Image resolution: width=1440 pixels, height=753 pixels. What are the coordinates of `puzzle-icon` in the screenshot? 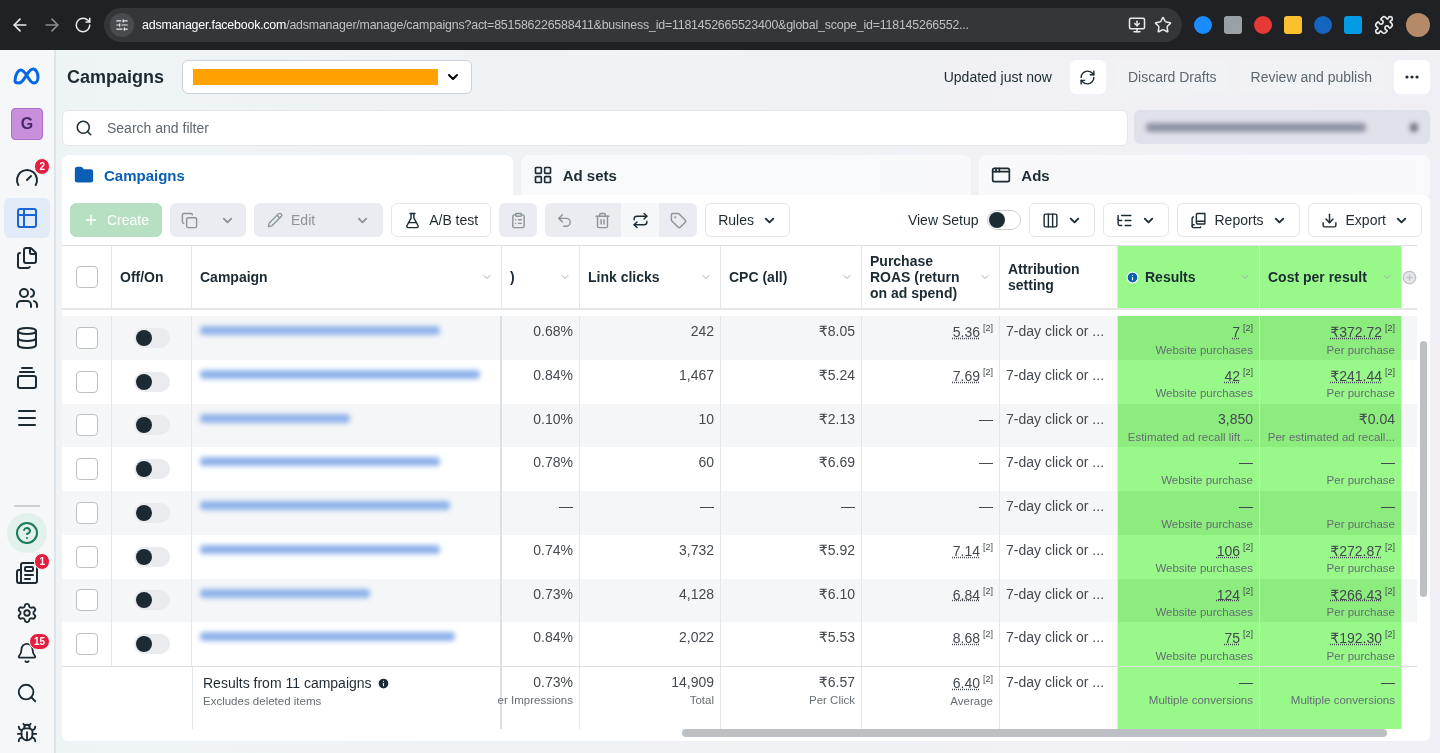 It's located at (1384, 25).